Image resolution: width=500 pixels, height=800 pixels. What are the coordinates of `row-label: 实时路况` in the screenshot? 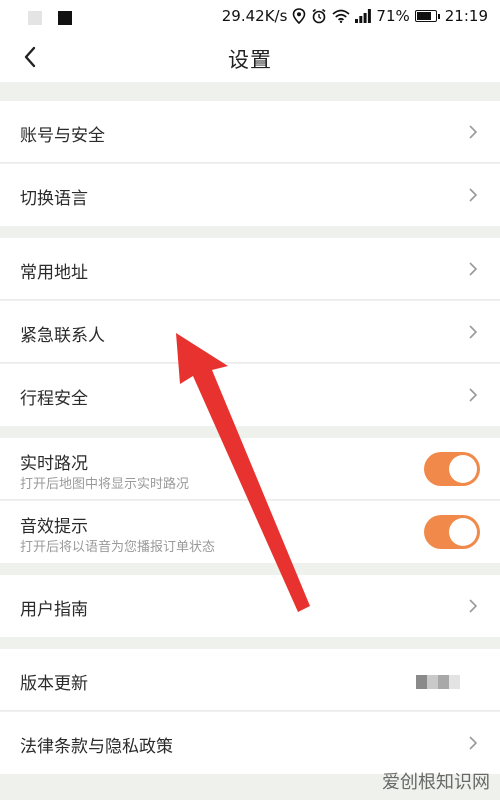 It's located at (54, 464).